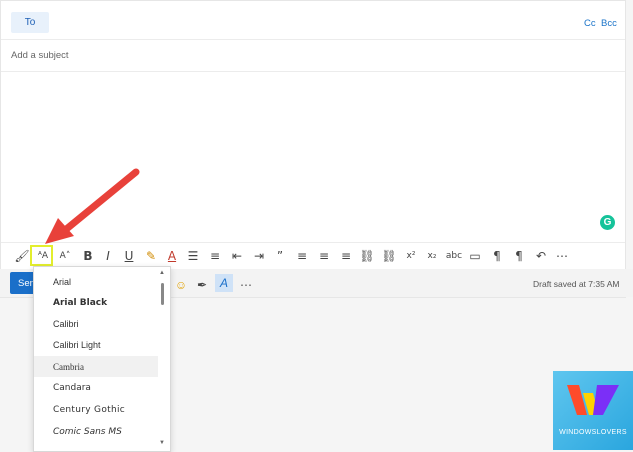 Image resolution: width=633 pixels, height=452 pixels. I want to click on font-option-arial-black: Arial Black, so click(96, 302).